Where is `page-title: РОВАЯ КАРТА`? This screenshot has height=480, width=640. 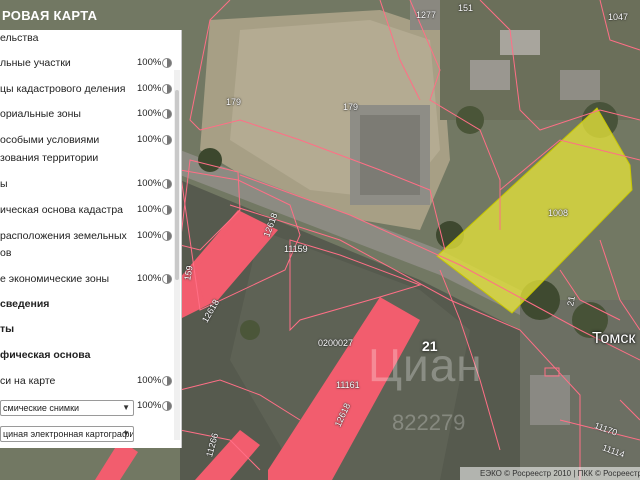
page-title: РОВАЯ КАРТА is located at coordinates (50, 15).